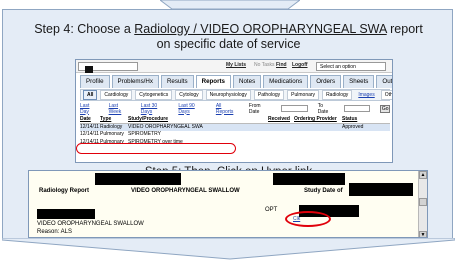 The height and width of the screenshot is (260, 457). What do you see at coordinates (228, 249) in the screenshot?
I see `panel-bottom-shape` at bounding box center [228, 249].